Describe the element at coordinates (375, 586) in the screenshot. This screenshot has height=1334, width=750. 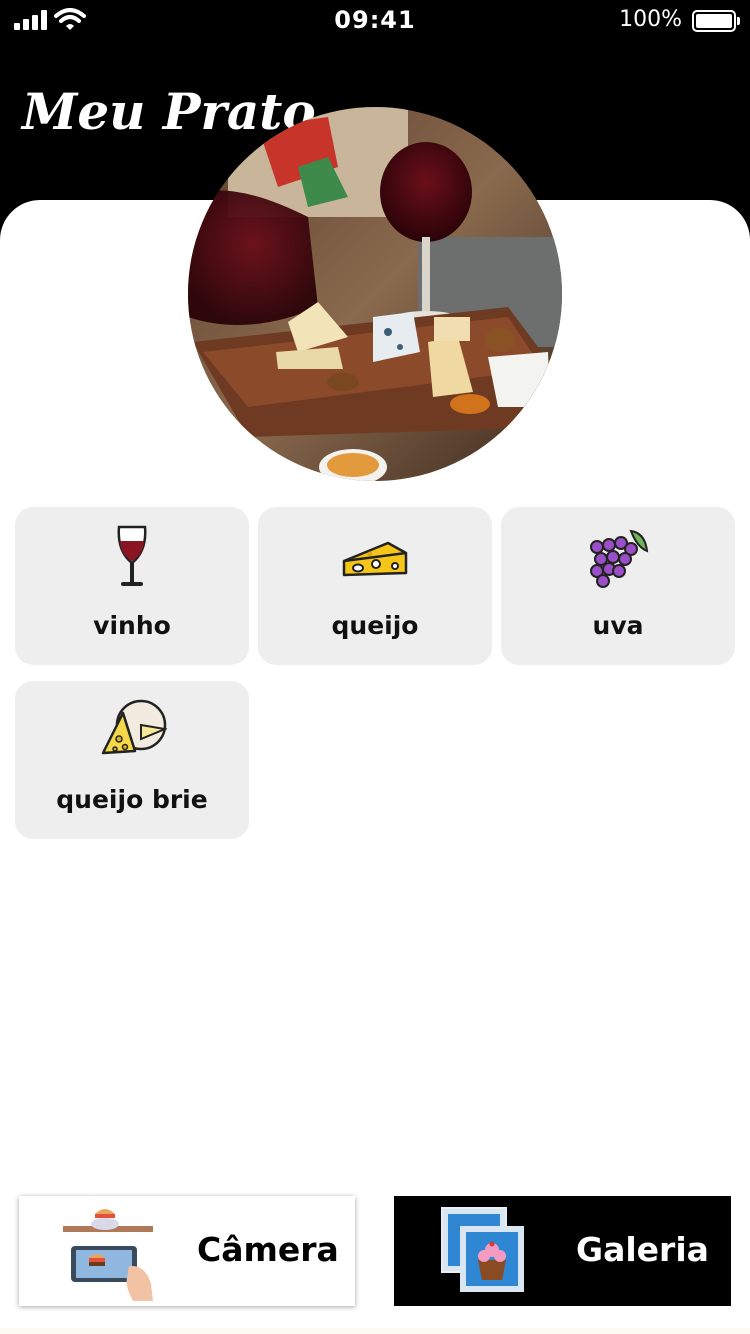
I see `item-queijo: queijo` at that location.